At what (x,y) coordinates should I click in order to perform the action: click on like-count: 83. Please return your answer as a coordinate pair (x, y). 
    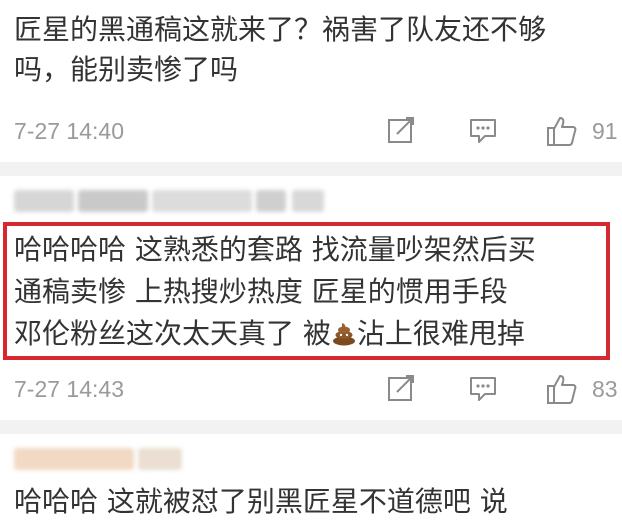
    Looking at the image, I should click on (605, 389).